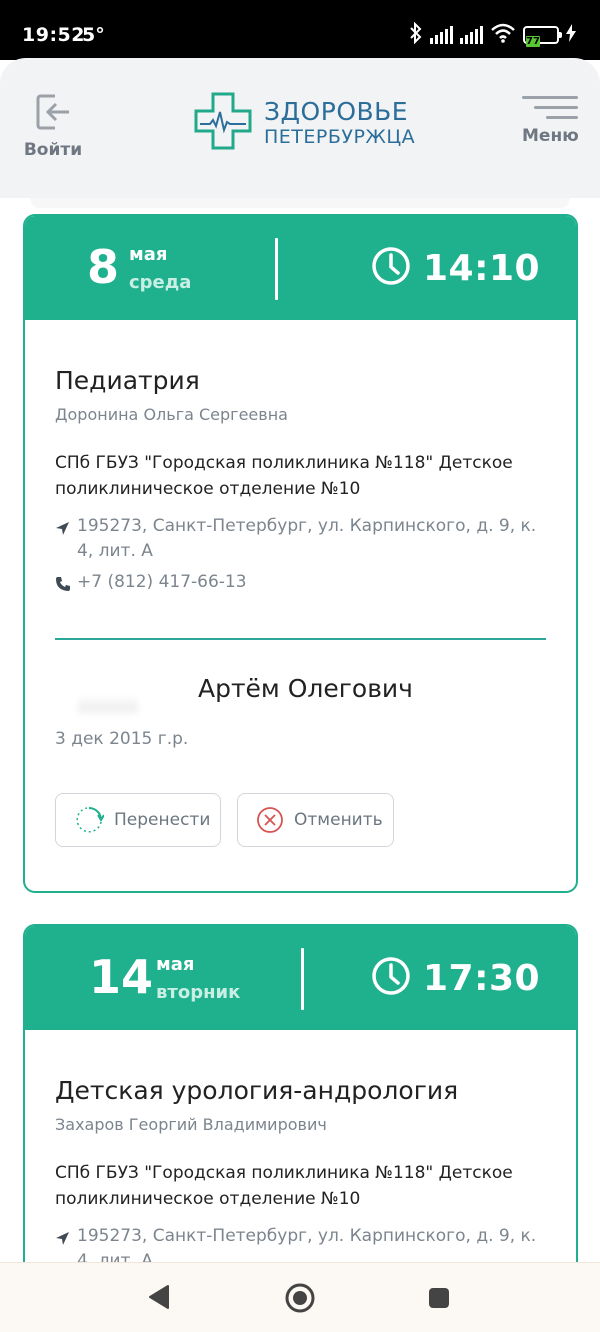 The image size is (600, 1332). Describe the element at coordinates (53, 115) in the screenshot. I see `login-icon` at that location.